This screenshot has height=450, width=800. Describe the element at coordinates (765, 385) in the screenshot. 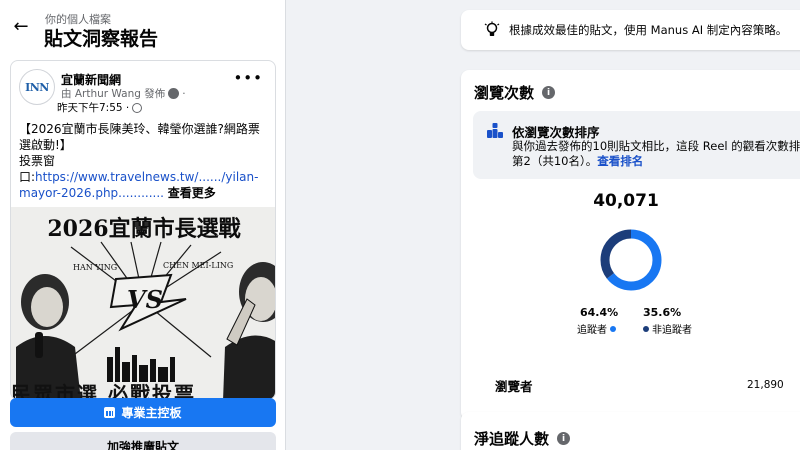

I see `viewers-value: 21,890` at that location.